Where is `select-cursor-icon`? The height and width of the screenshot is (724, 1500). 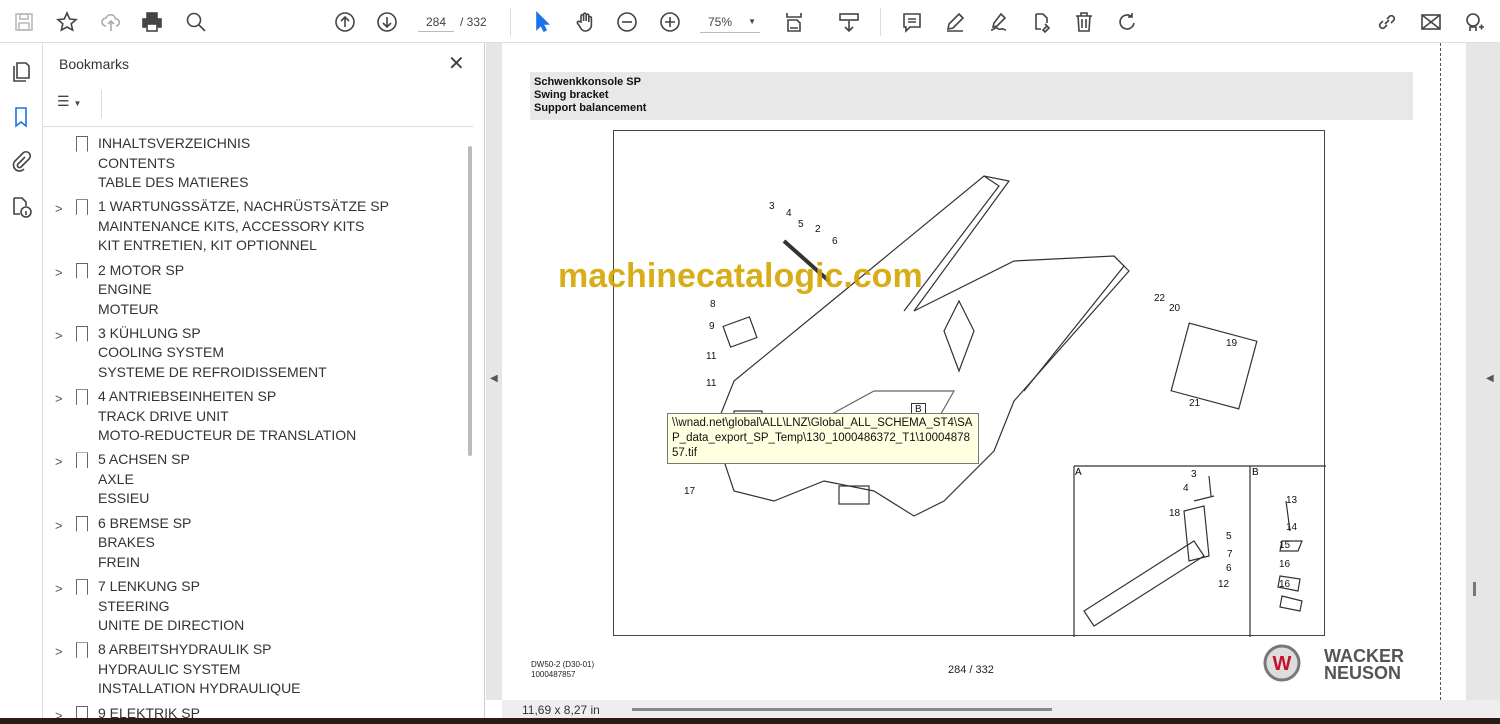
select-cursor-icon is located at coordinates (542, 22).